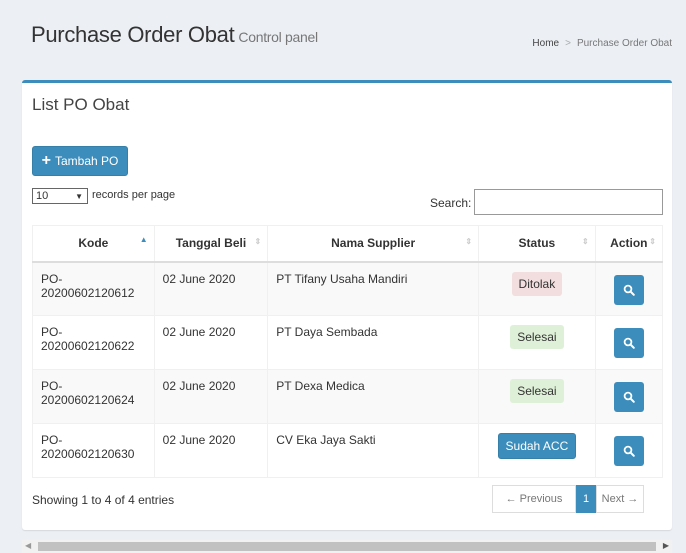  What do you see at coordinates (373, 342) in the screenshot?
I see `cell-supplier: PT Daya Sembada` at bounding box center [373, 342].